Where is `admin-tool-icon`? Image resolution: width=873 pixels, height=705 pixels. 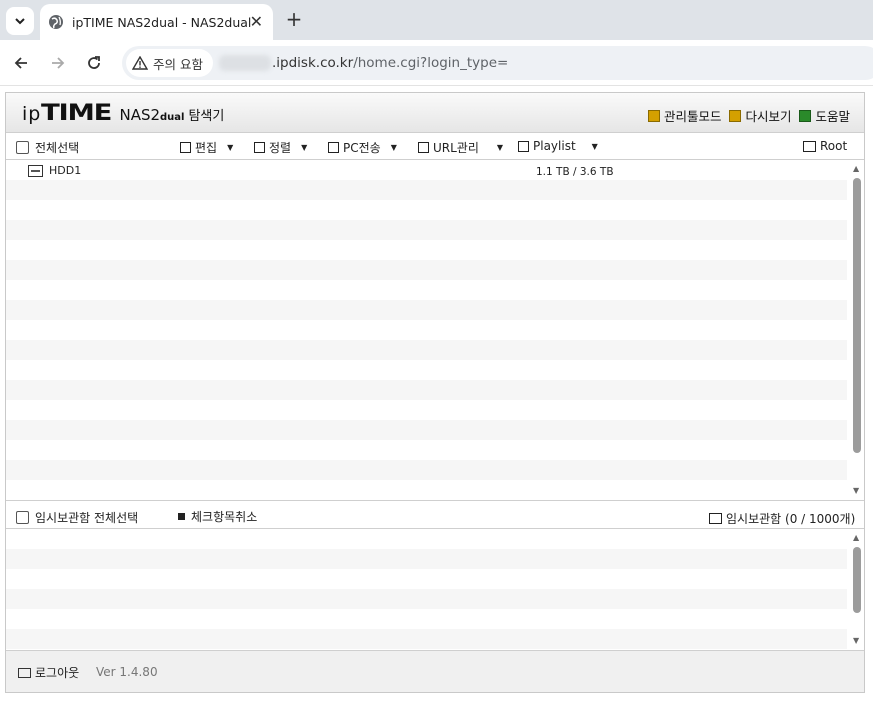
admin-tool-icon is located at coordinates (653, 115).